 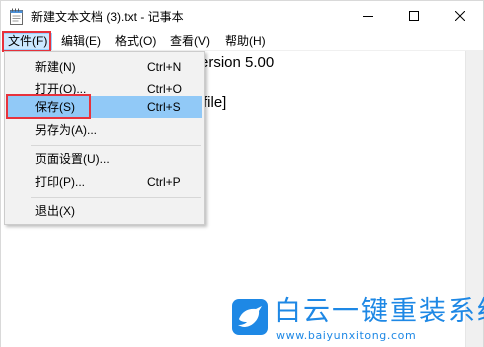 I want to click on menu-bar: 文件(F) 编辑(E) 格式(O) 查看(V) 帮助(H), so click(x=242, y=41).